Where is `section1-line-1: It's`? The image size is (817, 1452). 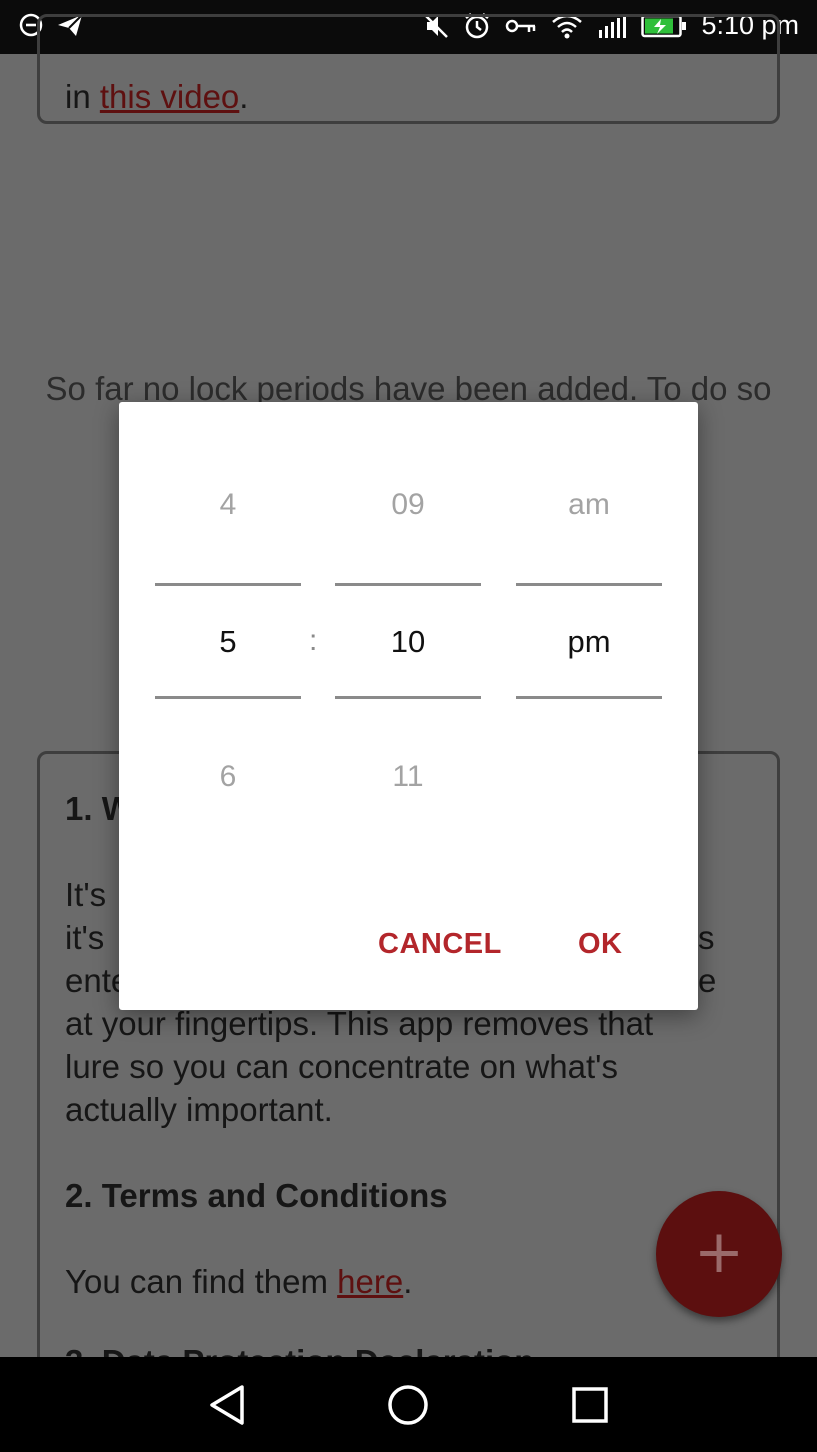
section1-line-1: It's is located at coordinates (86, 894).